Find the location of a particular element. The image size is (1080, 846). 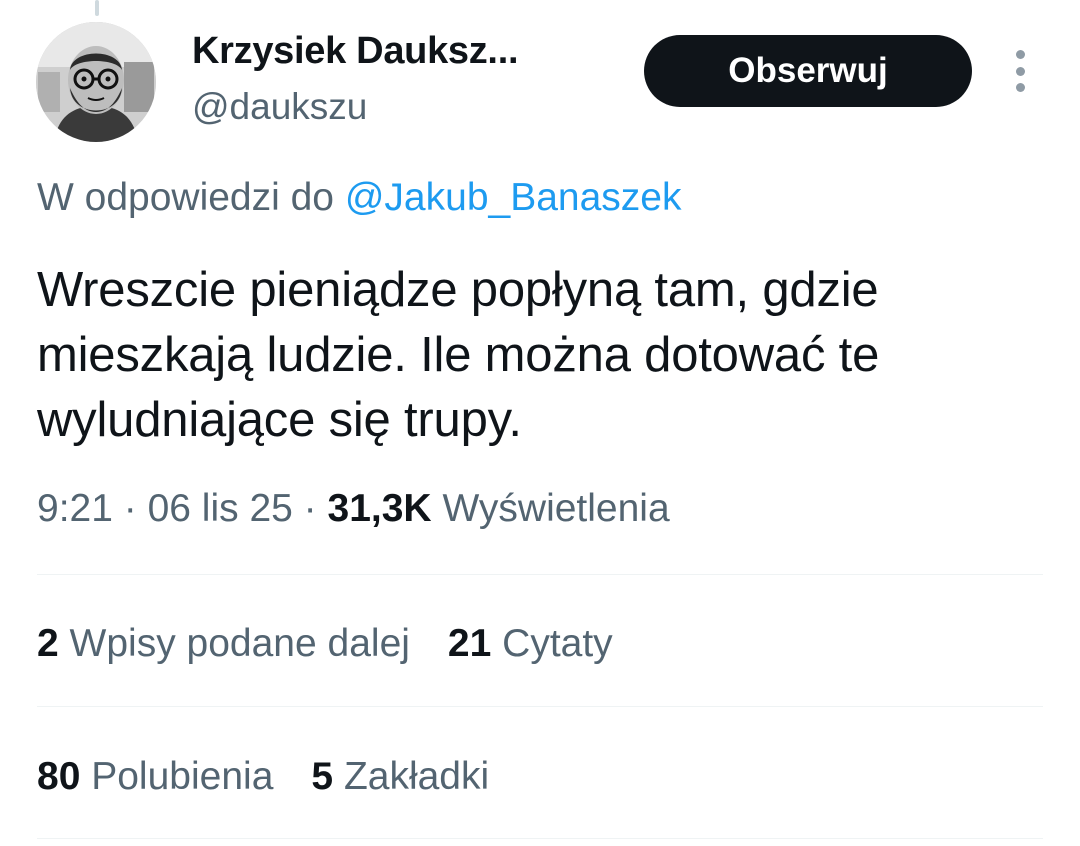

quotes-count: 21 is located at coordinates (469, 643).